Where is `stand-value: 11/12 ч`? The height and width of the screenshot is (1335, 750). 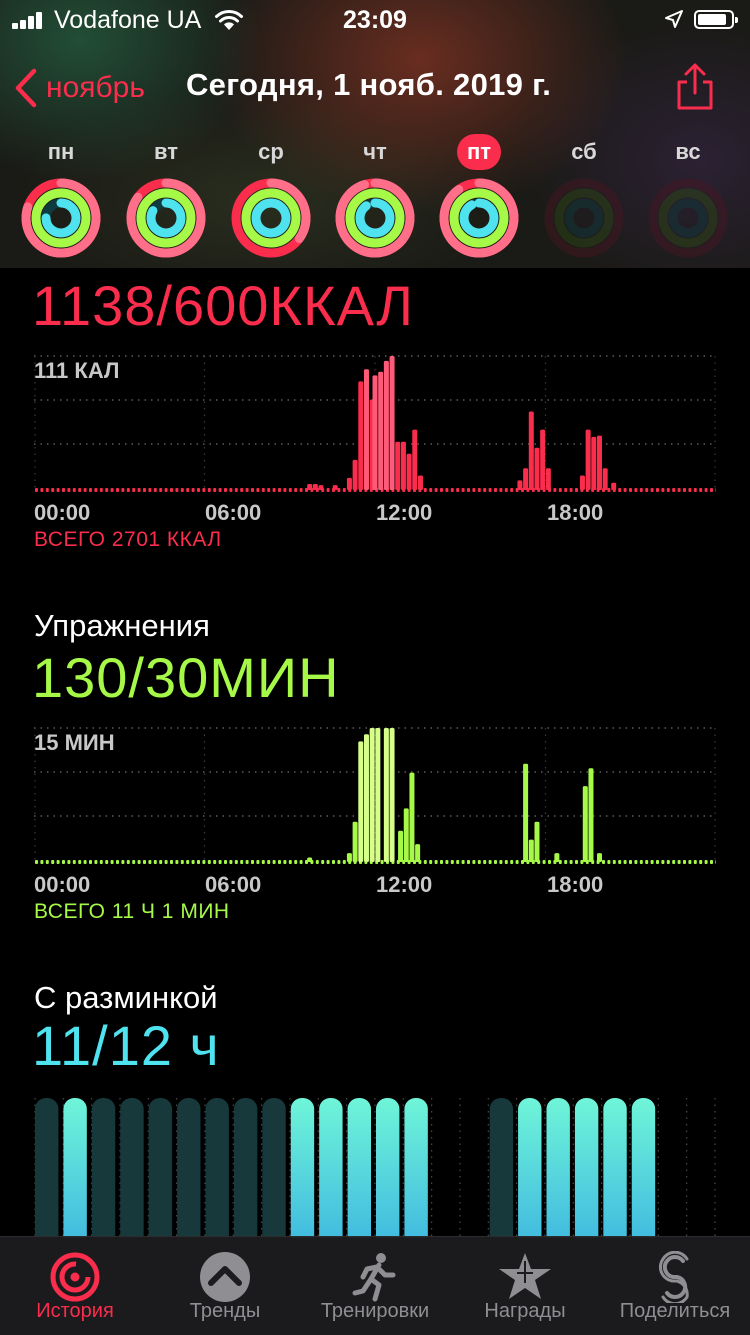
stand-value: 11/12 ч is located at coordinates (126, 1045).